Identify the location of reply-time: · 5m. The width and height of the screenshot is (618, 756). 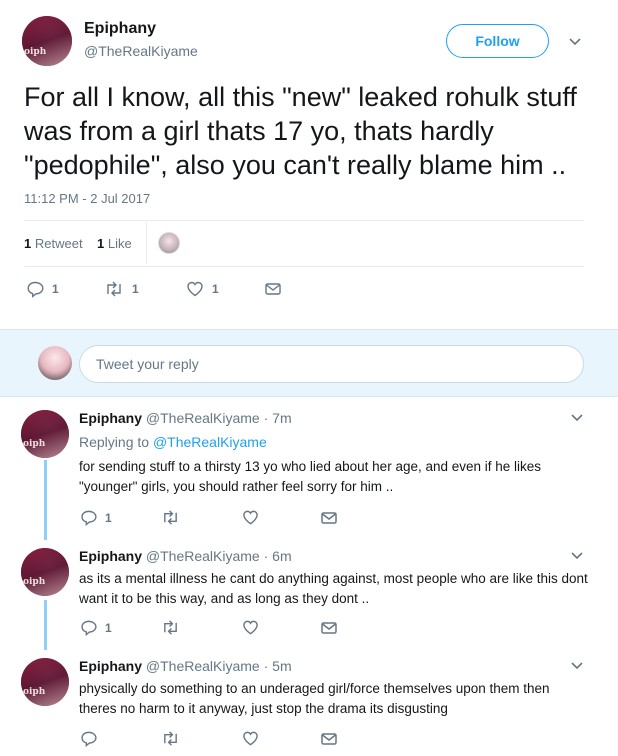
(278, 666).